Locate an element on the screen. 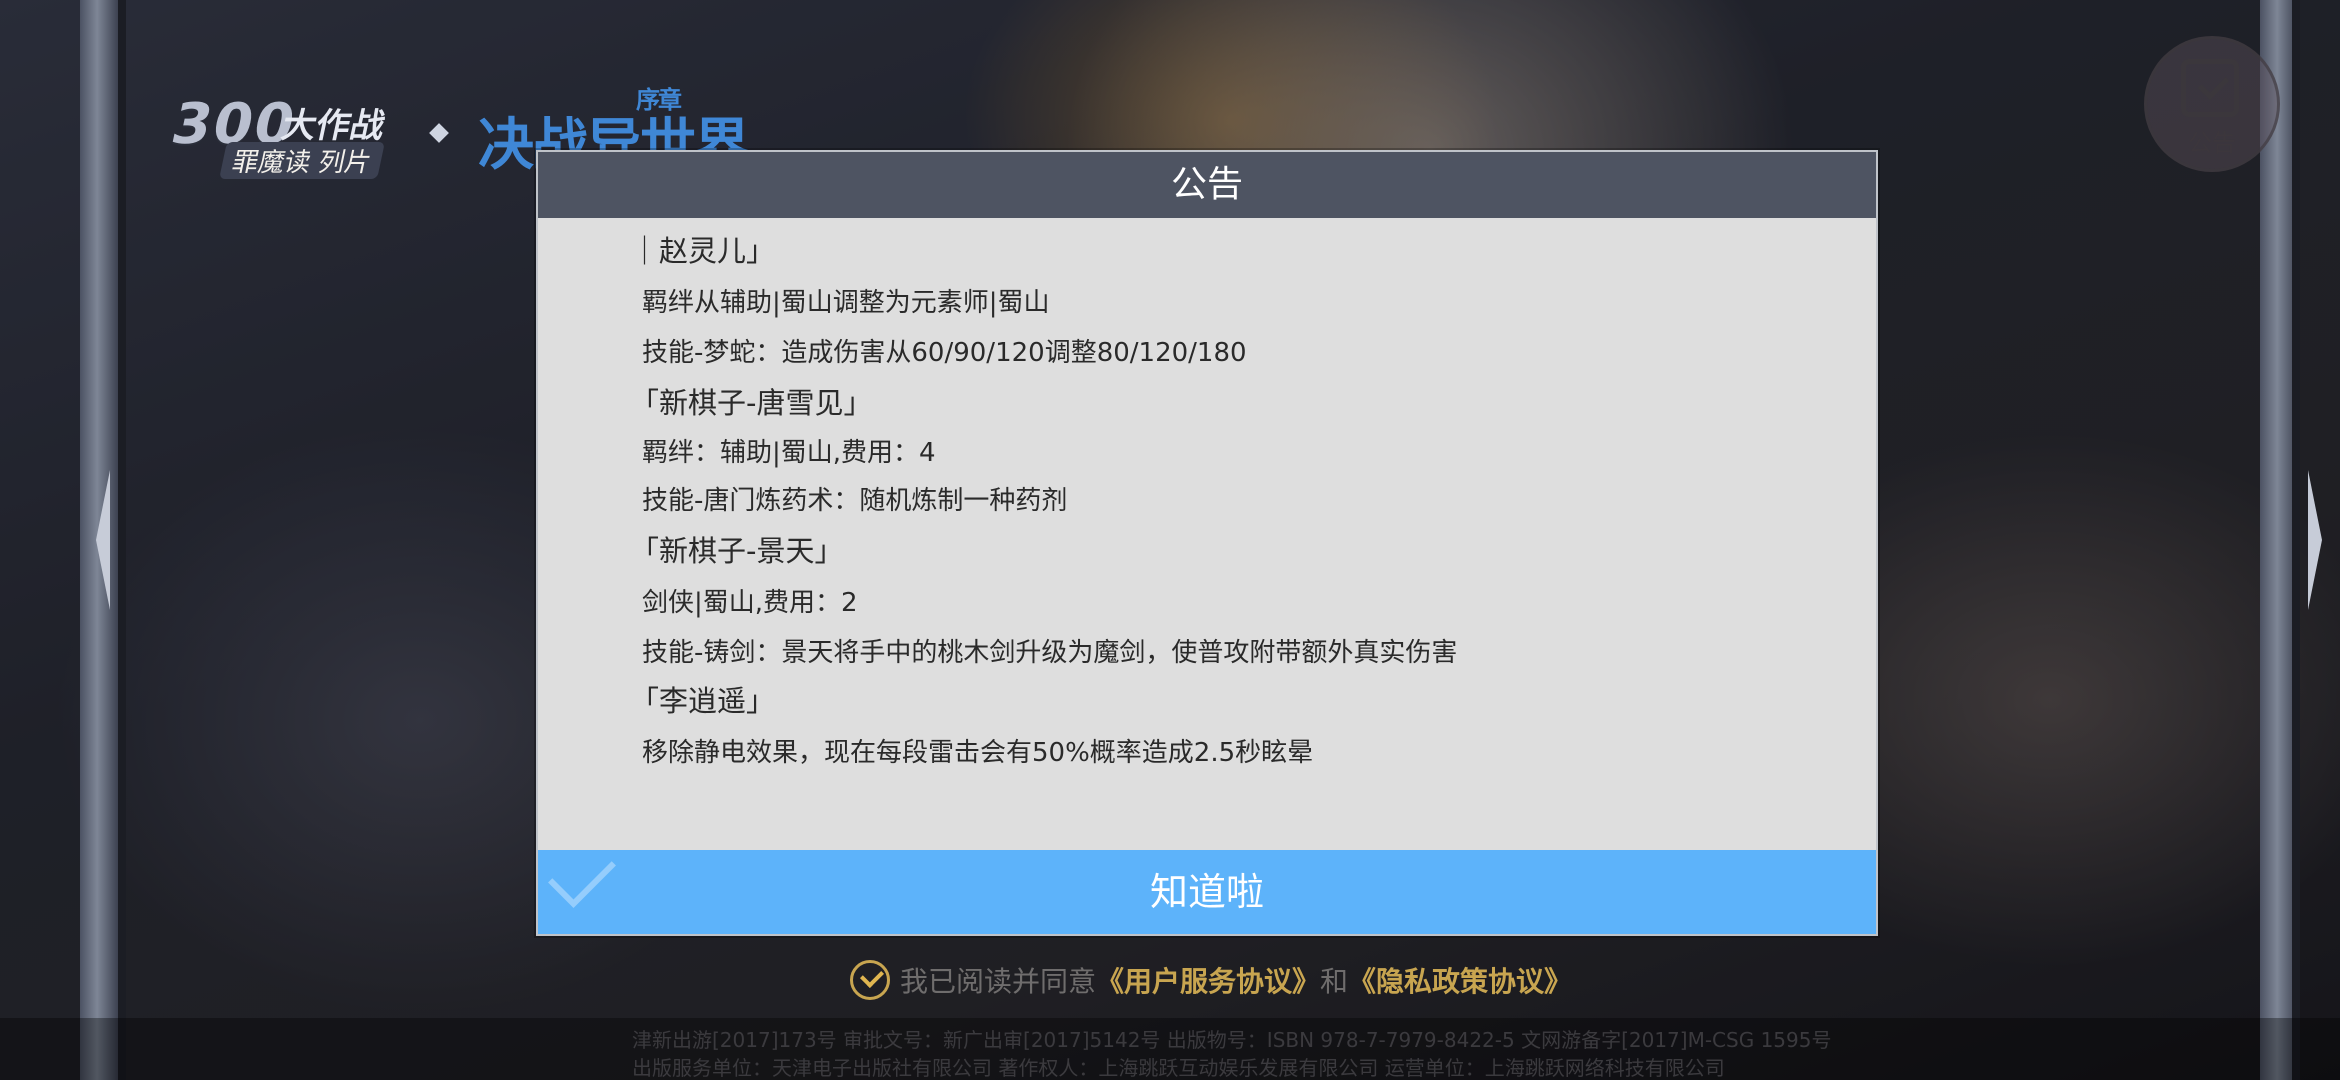  privacy-policy-link: 《隐私政策协议》 is located at coordinates (1460, 980).